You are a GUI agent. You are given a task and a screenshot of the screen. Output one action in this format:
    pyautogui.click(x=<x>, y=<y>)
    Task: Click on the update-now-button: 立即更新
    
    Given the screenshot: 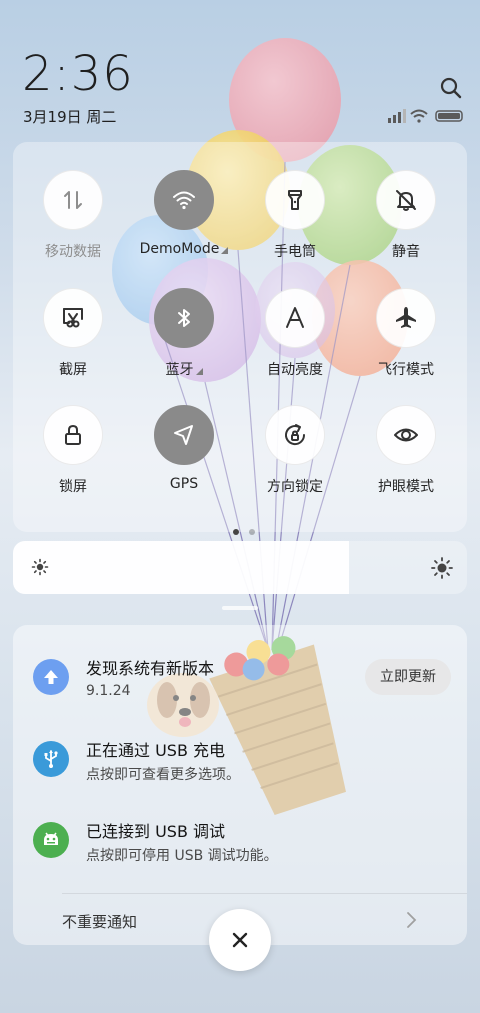 What is the action you would take?
    pyautogui.click(x=408, y=677)
    